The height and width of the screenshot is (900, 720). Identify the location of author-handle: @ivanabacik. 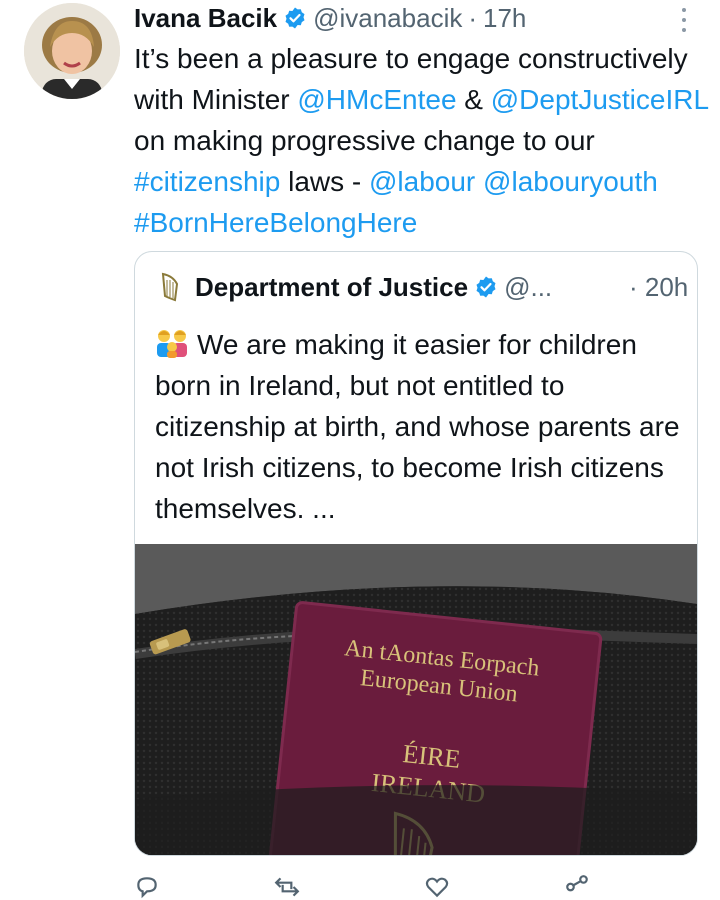
(387, 18).